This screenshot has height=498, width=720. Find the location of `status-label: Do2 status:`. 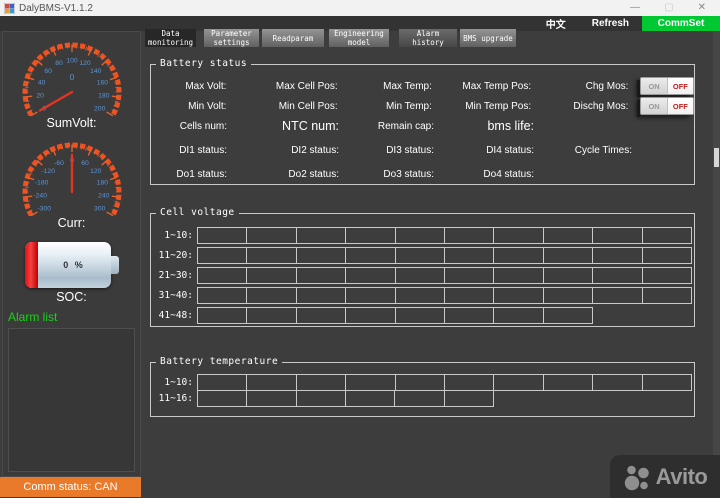

status-label: Do2 status: is located at coordinates (313, 174).